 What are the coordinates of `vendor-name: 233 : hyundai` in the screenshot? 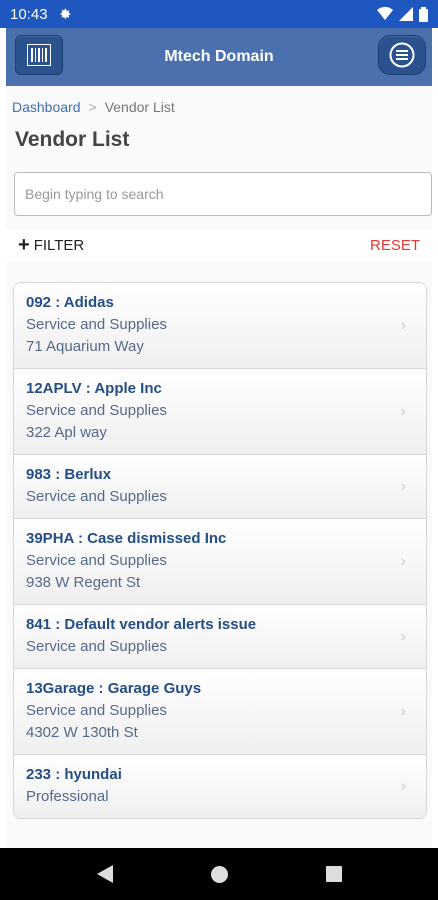 It's located at (74, 774).